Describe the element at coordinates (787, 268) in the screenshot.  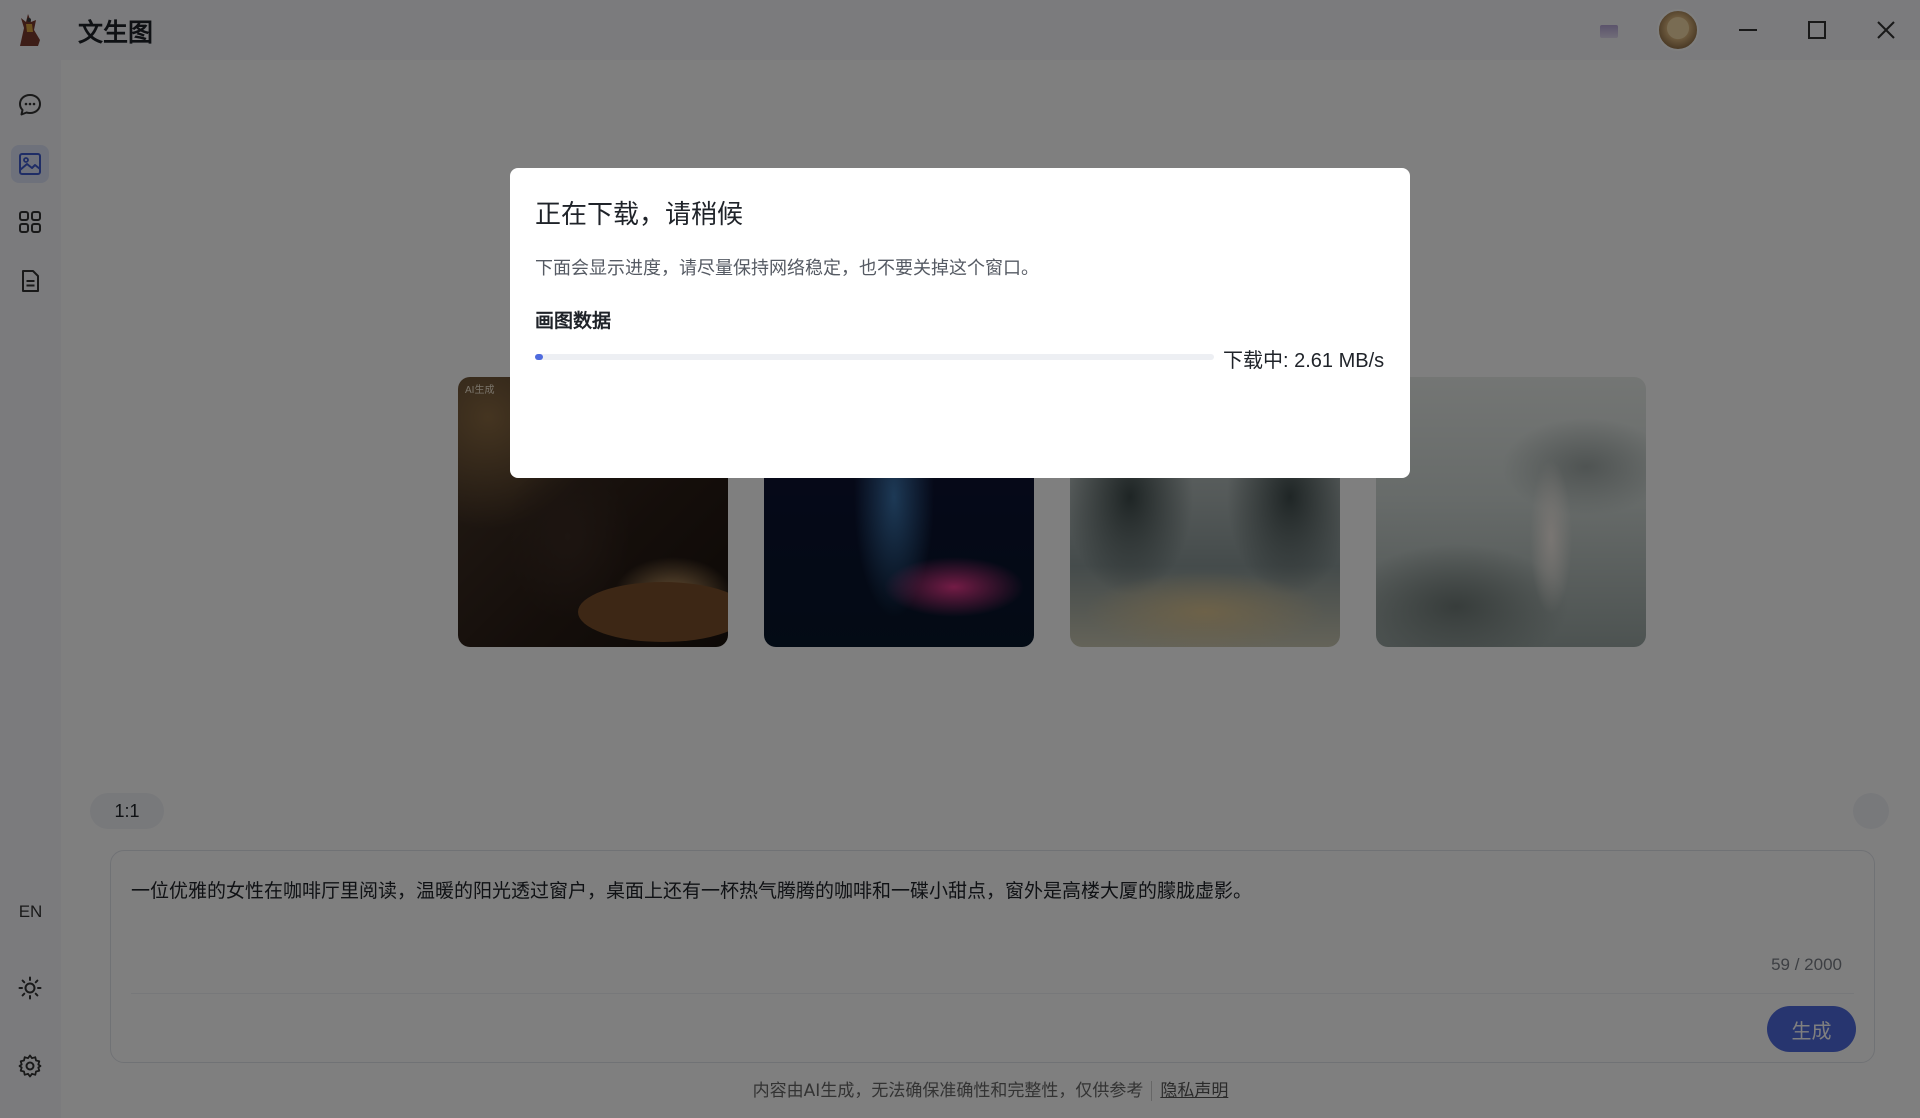
I see `dialog-description: 下面会显示进度，请尽量保持网络稳定，也不要关掉这个窗口。` at that location.